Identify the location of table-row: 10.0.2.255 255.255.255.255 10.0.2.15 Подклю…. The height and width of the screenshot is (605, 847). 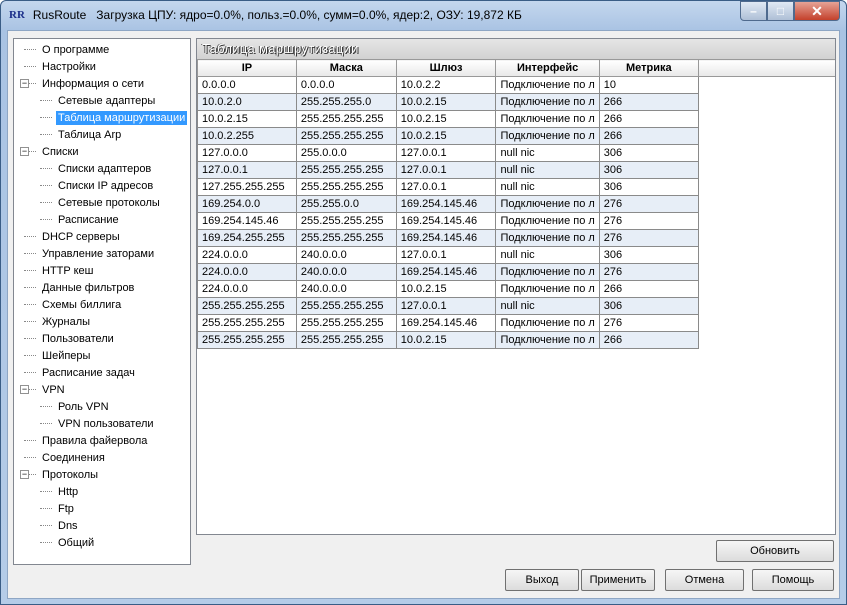
(516, 136).